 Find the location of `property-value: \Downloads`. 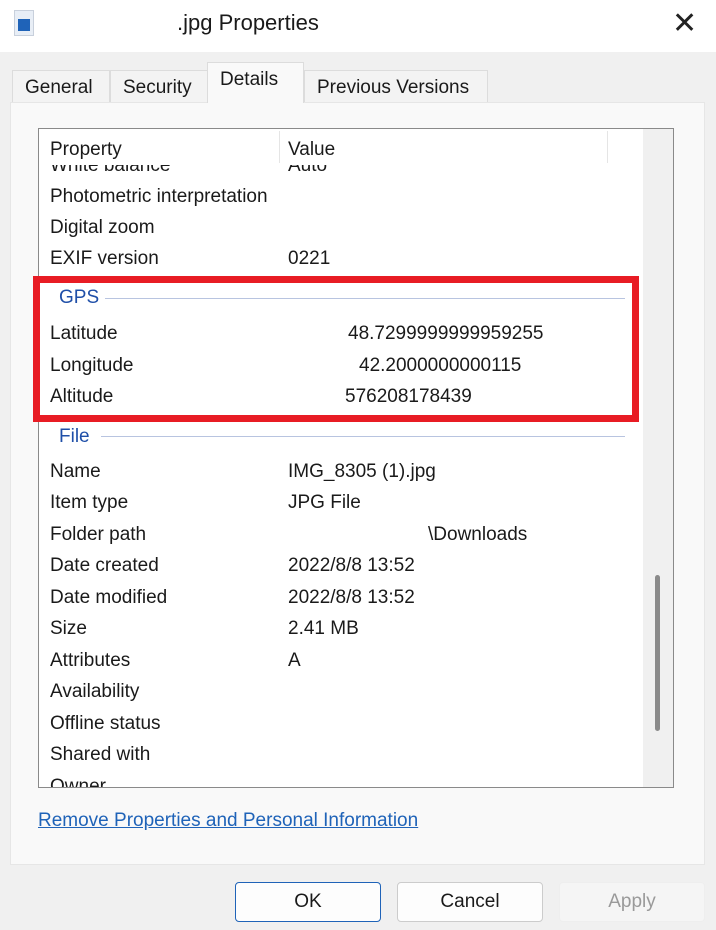

property-value: \Downloads is located at coordinates (478, 534).